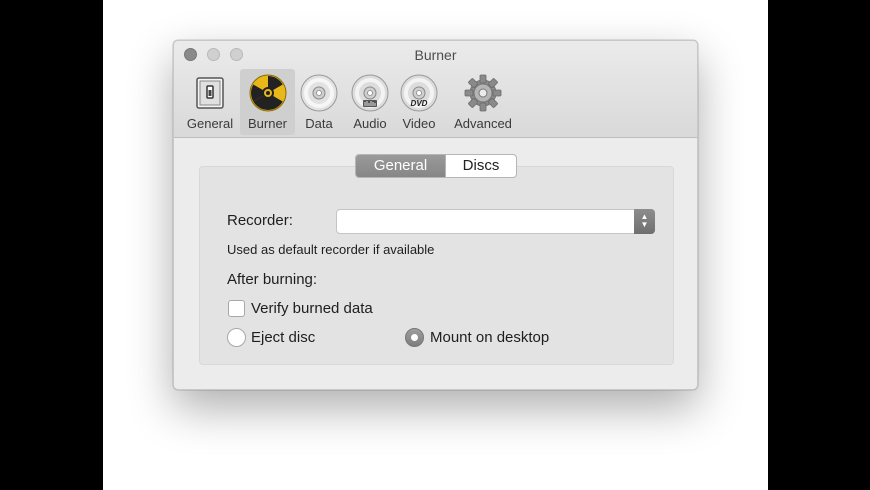  I want to click on recorder-label: Recorder:, so click(260, 220).